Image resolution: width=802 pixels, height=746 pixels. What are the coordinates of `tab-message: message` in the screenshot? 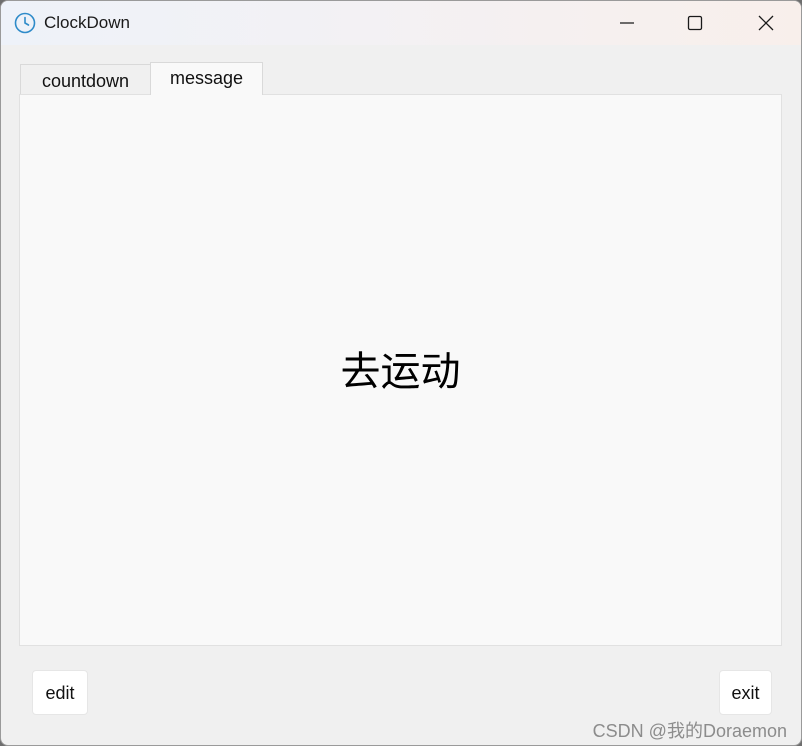 It's located at (206, 78).